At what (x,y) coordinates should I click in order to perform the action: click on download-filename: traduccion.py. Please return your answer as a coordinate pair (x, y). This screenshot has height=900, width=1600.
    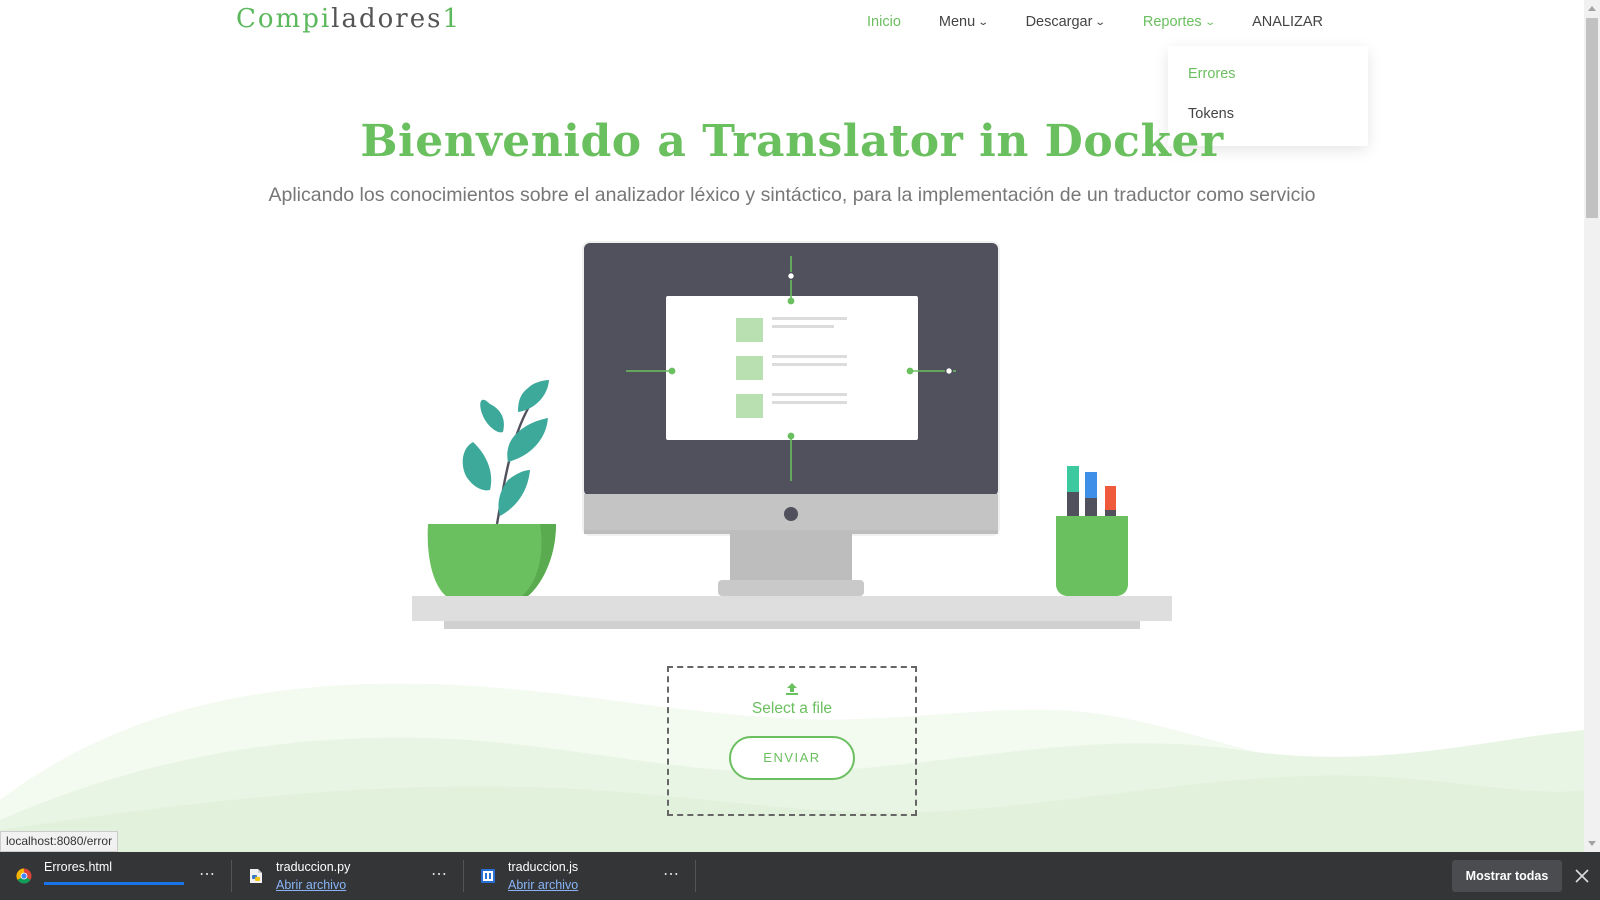
    Looking at the image, I should click on (313, 867).